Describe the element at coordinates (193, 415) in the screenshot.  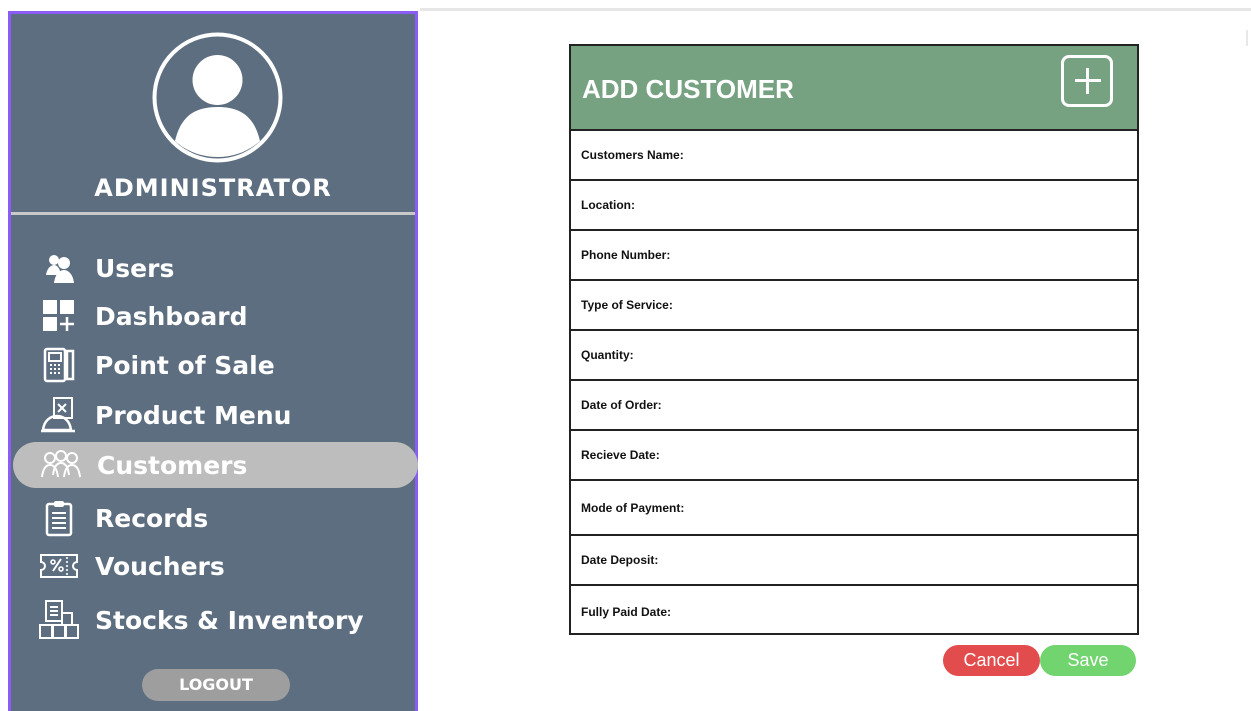
I see `sidebar-item-label: Product Menu` at that location.